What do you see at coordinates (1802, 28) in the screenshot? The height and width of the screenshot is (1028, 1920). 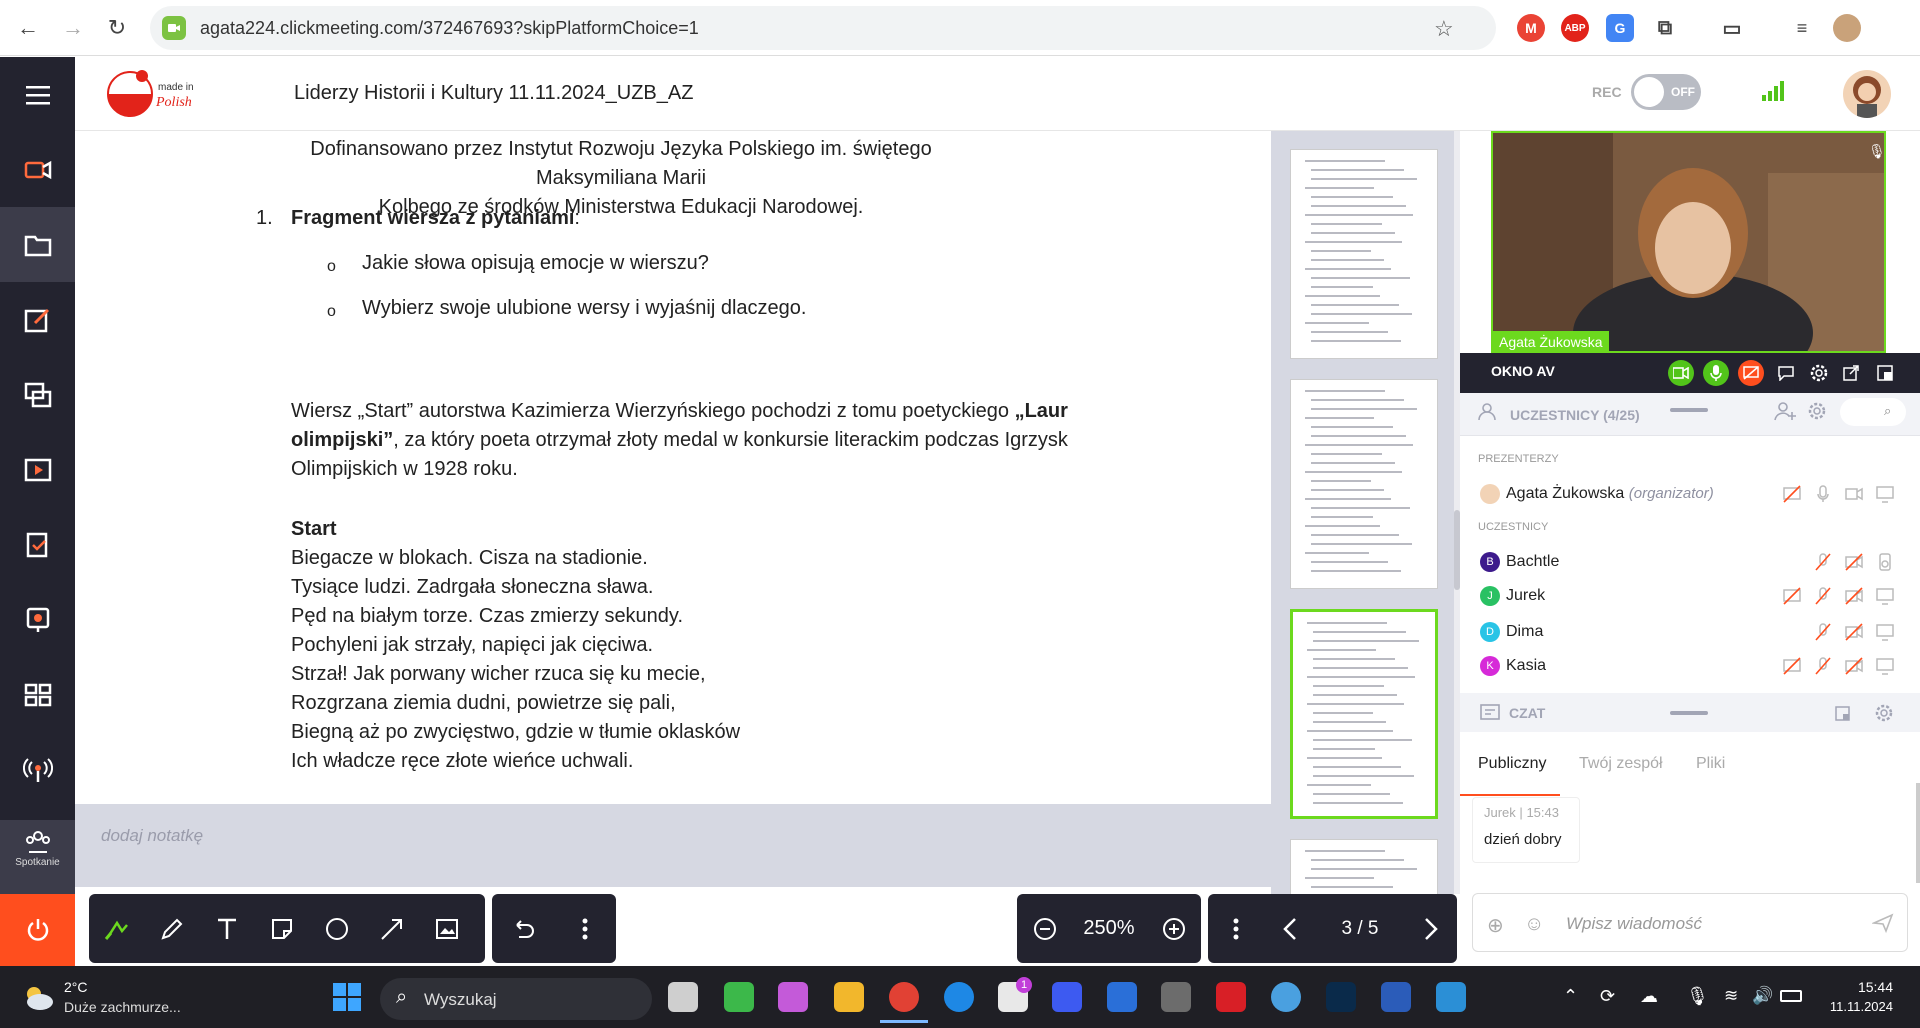 I see `media-icon: ≡` at bounding box center [1802, 28].